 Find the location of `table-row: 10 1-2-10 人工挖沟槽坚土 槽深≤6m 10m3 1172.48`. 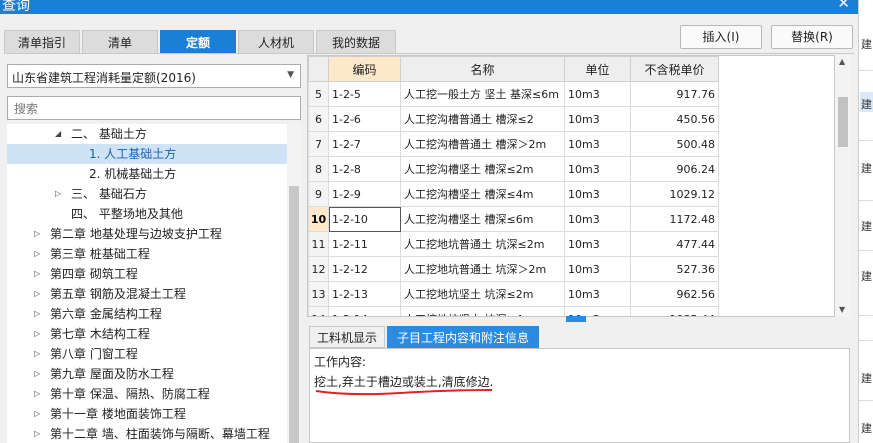

table-row: 10 1-2-10 人工挖沟槽坚土 槽深≤6m 10m3 1172.48 is located at coordinates (513, 219).